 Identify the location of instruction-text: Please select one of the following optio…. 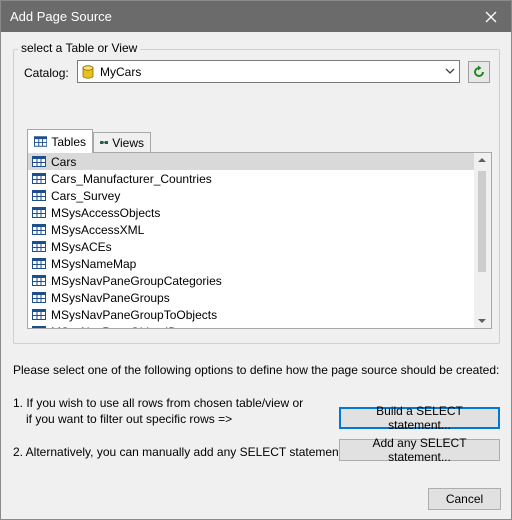
(256, 370).